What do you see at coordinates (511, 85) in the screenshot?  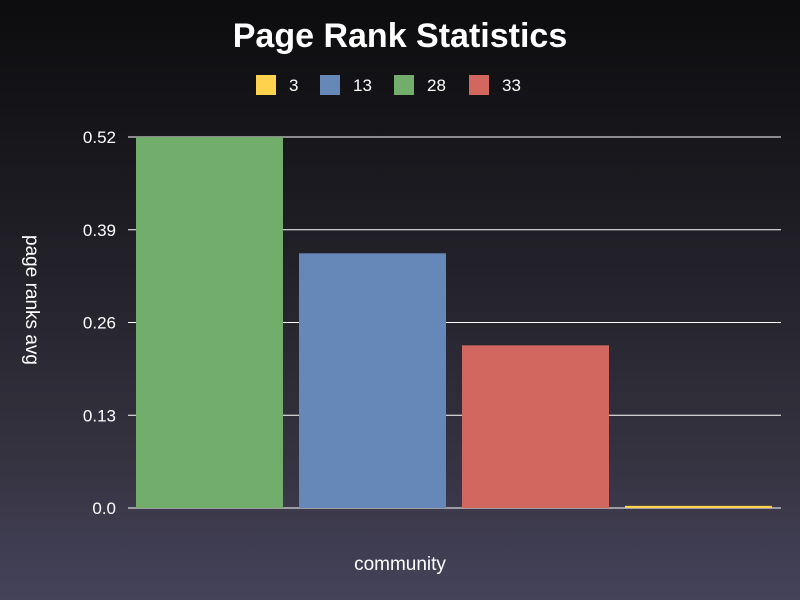 I see `legend-label: 33` at bounding box center [511, 85].